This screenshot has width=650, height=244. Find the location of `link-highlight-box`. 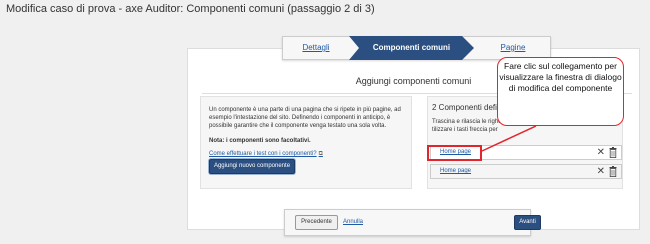

link-highlight-box is located at coordinates (454, 153).